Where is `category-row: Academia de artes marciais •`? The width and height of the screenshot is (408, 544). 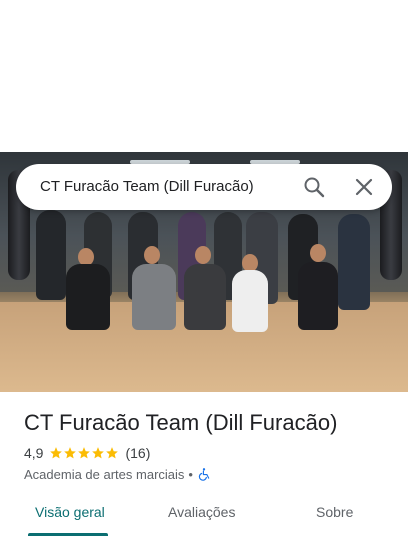 category-row: Academia de artes marciais • is located at coordinates (117, 474).